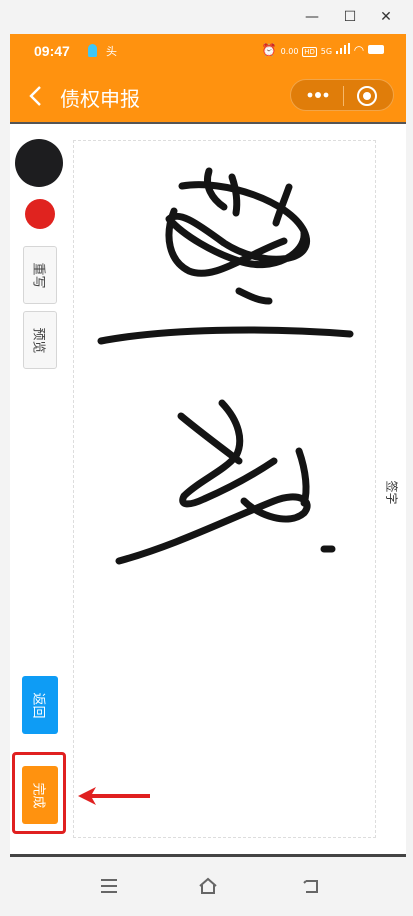 The image size is (413, 916). I want to click on mini-program-capsule, so click(342, 95).